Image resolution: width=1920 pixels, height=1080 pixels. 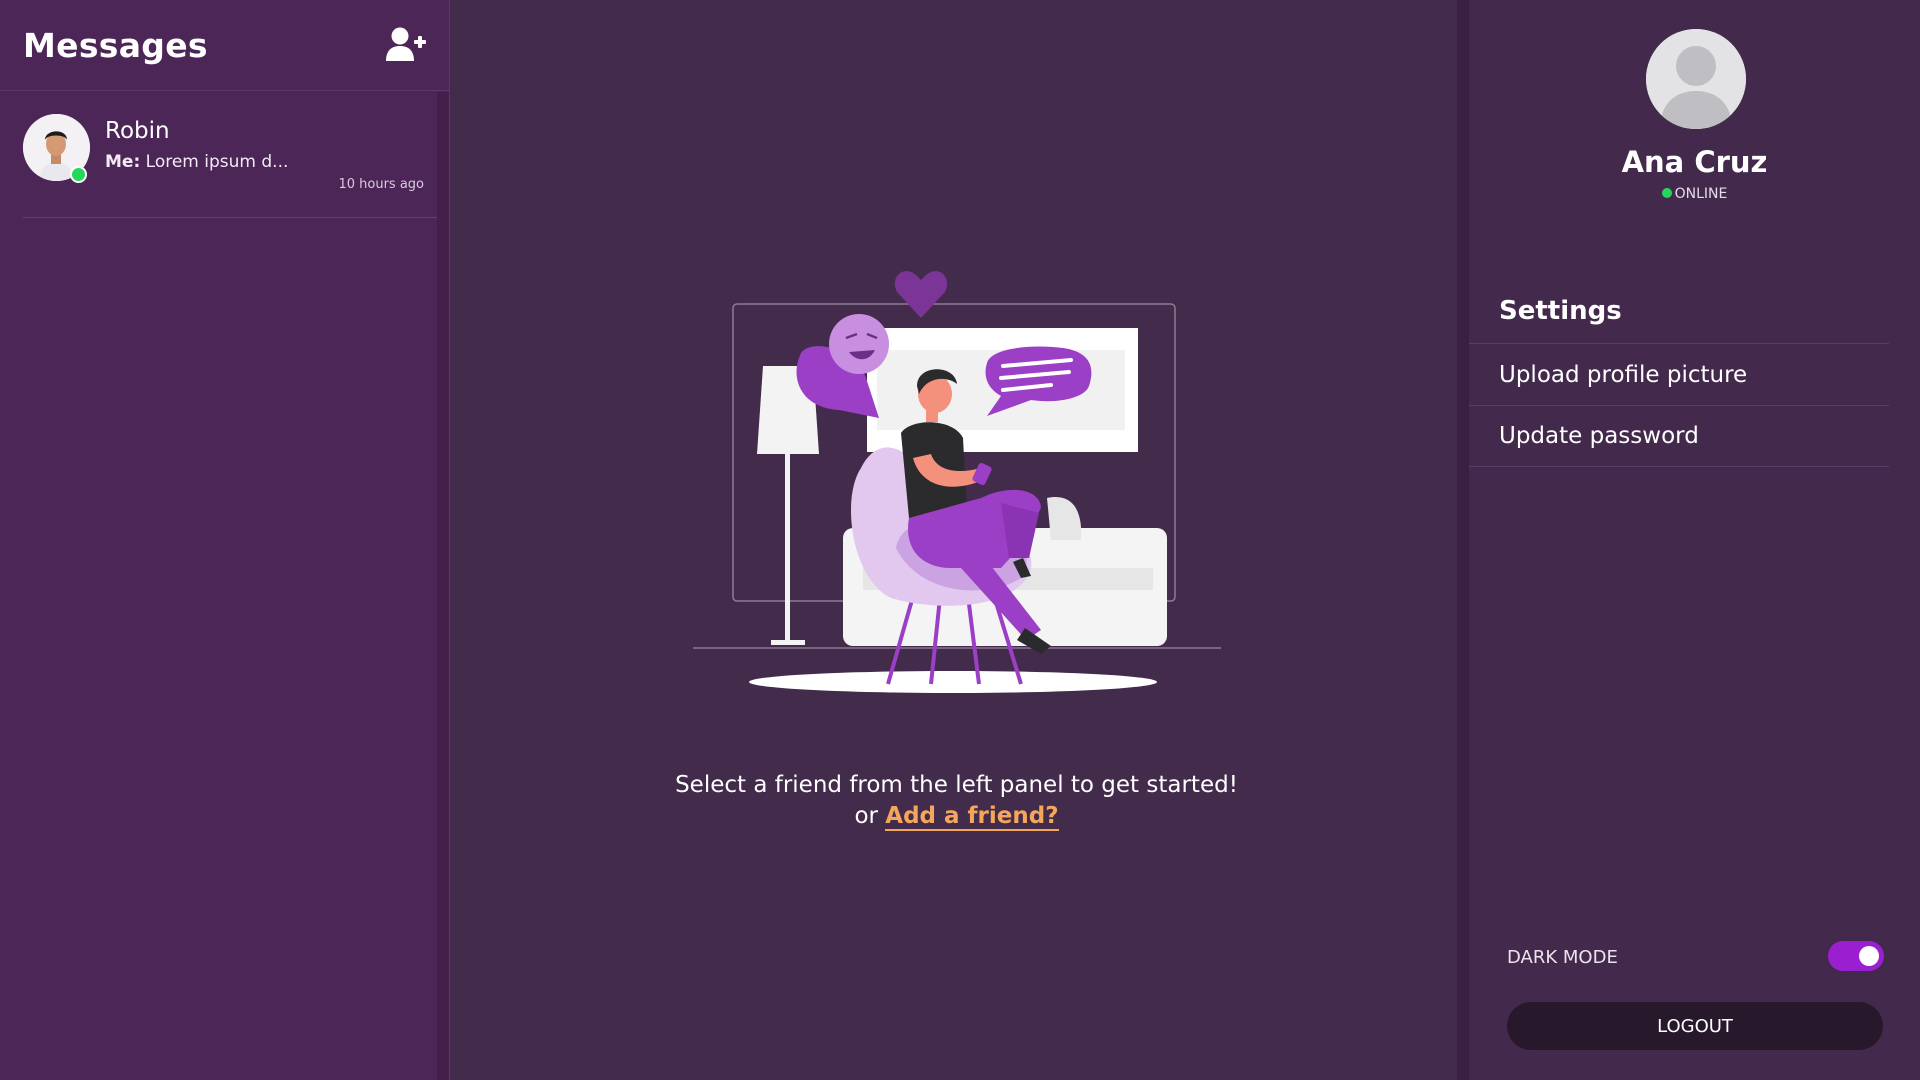 What do you see at coordinates (1694, 162) in the screenshot?
I see `profile-name: Ana Cruz` at bounding box center [1694, 162].